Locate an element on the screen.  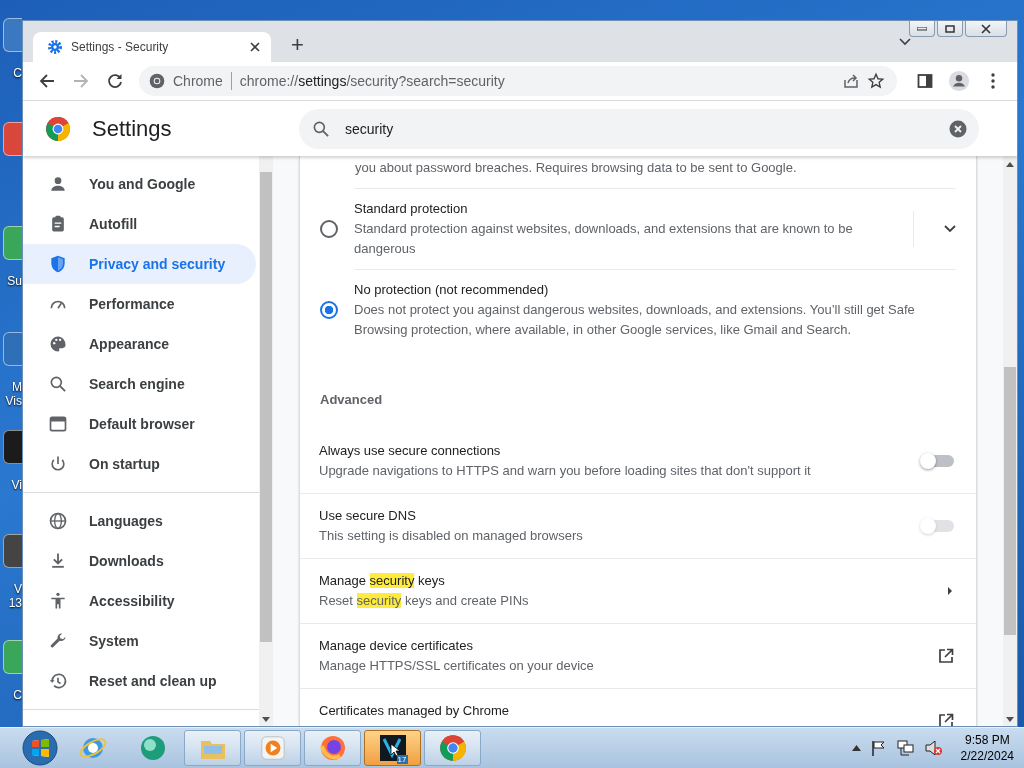
clock-time: 9:58 PM is located at coordinates (987, 740).